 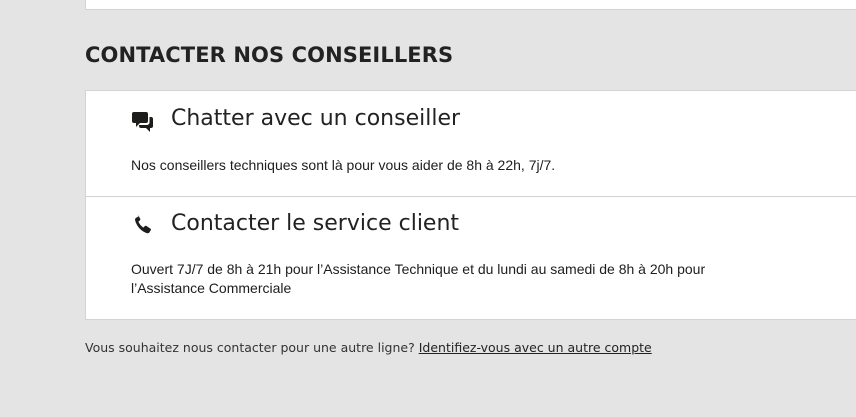 What do you see at coordinates (315, 118) in the screenshot?
I see `chat-option-title: Chatter avec un conseiller` at bounding box center [315, 118].